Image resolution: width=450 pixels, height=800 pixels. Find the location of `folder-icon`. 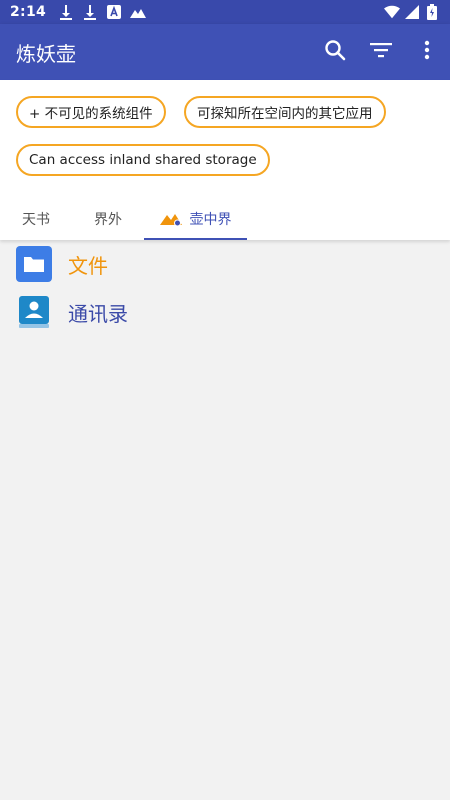

folder-icon is located at coordinates (34, 264).